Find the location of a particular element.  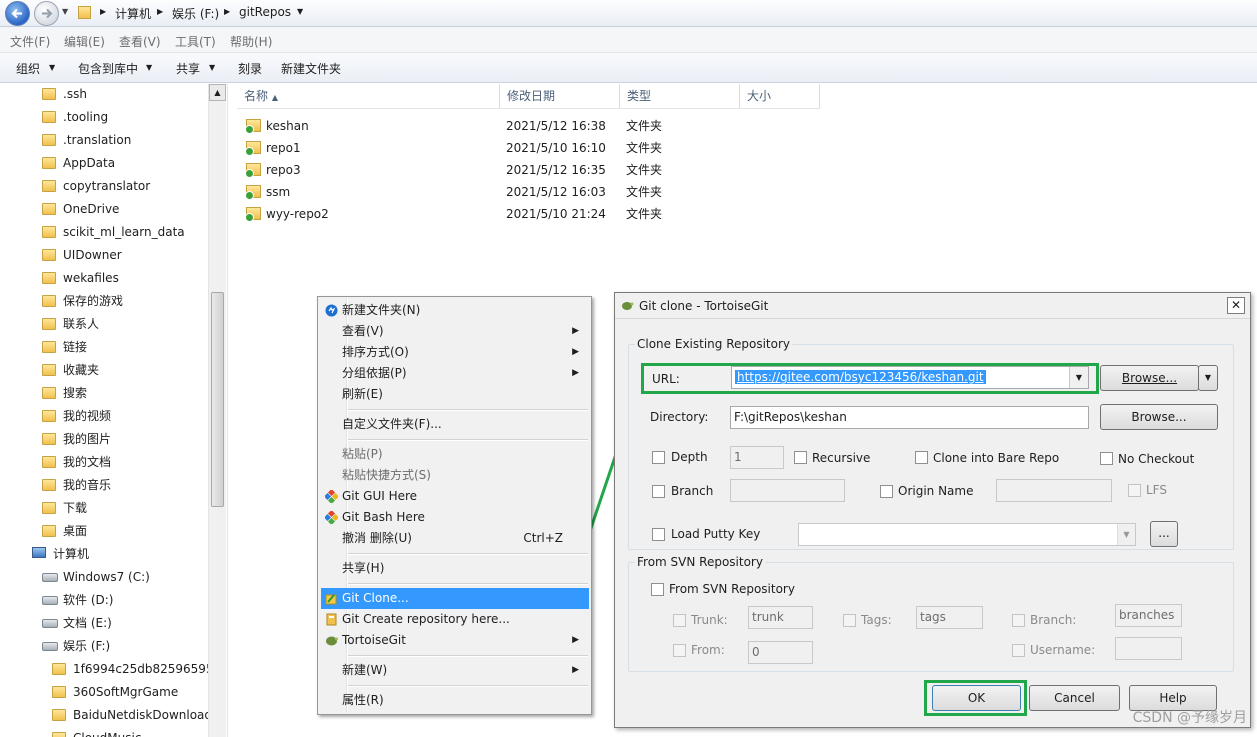

username-label: Username: is located at coordinates (1063, 650).